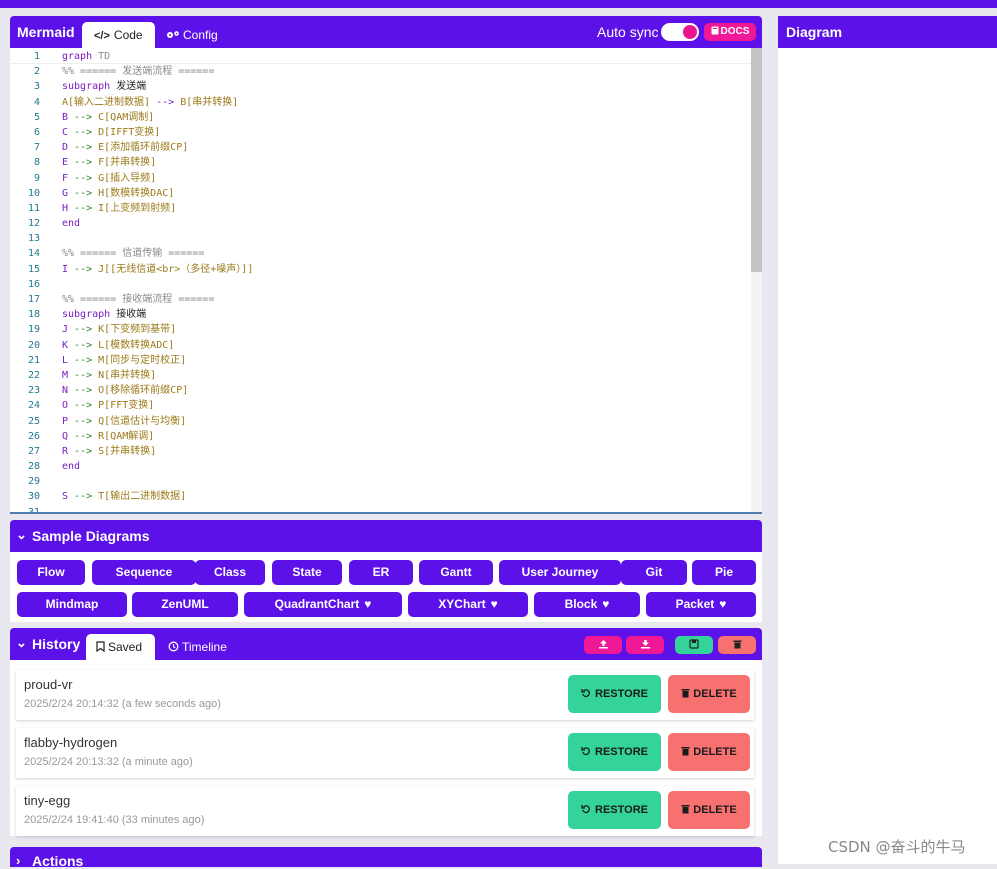 This screenshot has width=997, height=869. Describe the element at coordinates (124, 360) in the screenshot. I see `code-text: L --> M[同步与定时校正]` at that location.